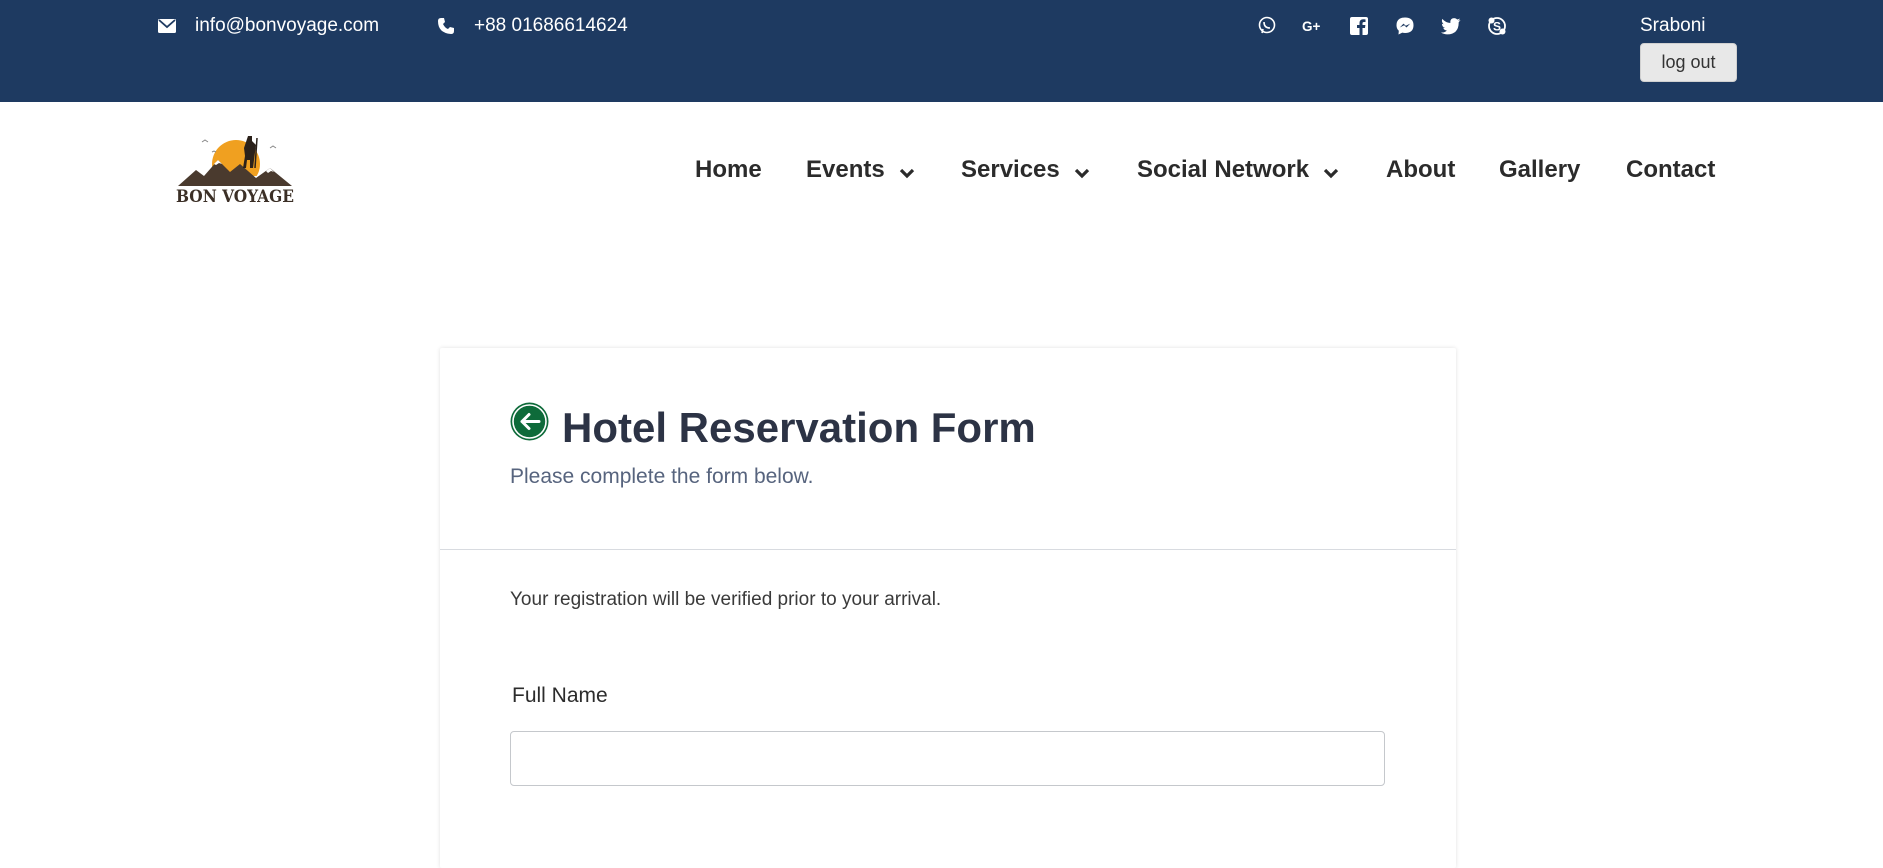 The image size is (1883, 868). Describe the element at coordinates (167, 26) in the screenshot. I see `envelope-icon` at that location.